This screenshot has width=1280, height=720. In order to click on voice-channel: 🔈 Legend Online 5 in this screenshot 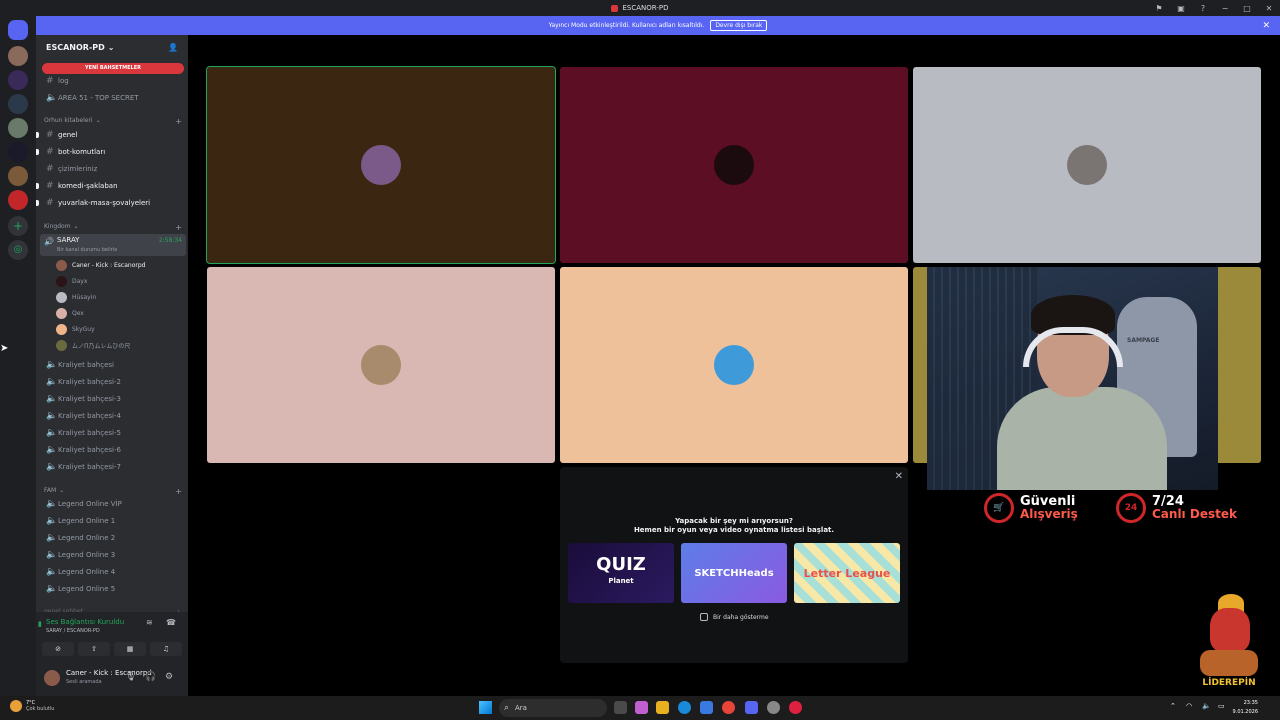, I will do `click(113, 589)`.